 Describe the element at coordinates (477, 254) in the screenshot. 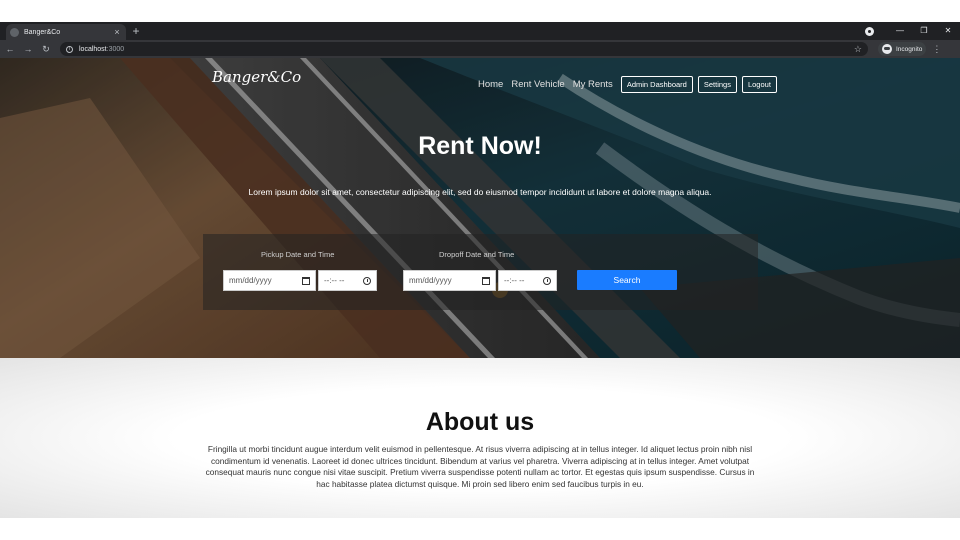

I see `dropoff-label: Dropoff Date and Time` at that location.